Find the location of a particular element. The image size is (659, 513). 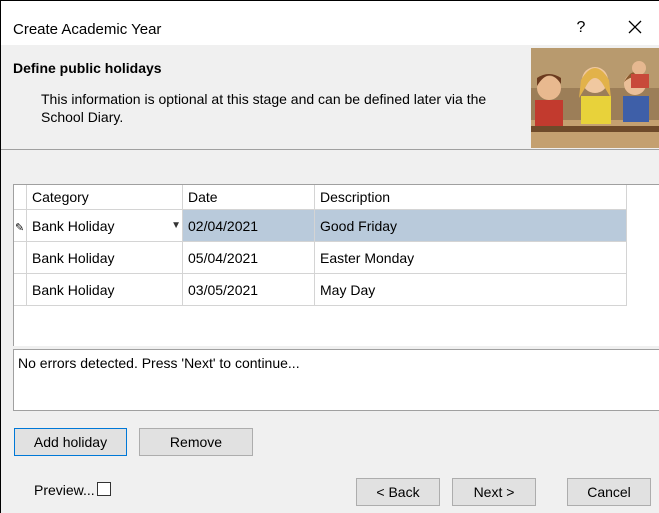

row-header-corner is located at coordinates (20, 197).